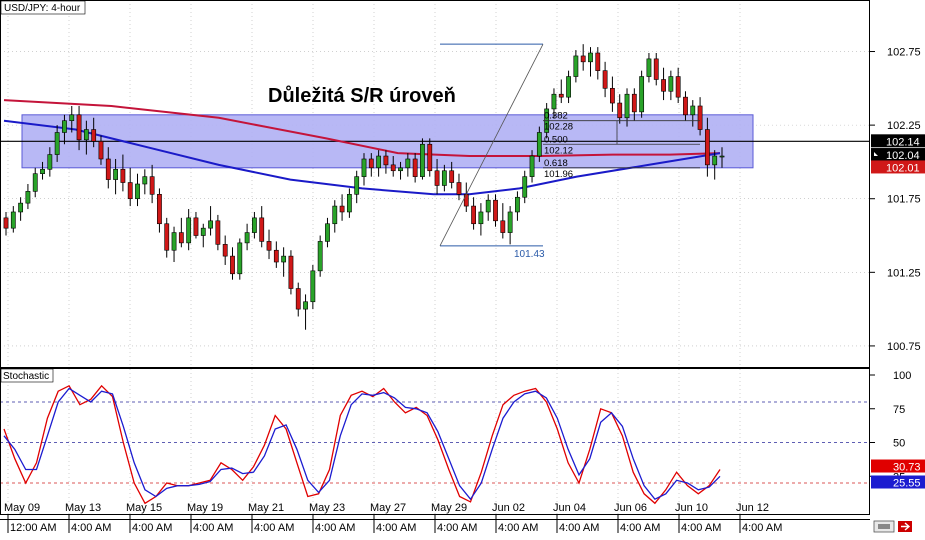  What do you see at coordinates (22, 508) in the screenshot?
I see `x-axis-date-label: May 09` at bounding box center [22, 508].